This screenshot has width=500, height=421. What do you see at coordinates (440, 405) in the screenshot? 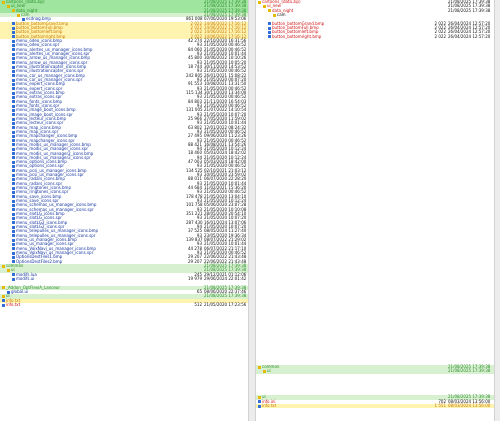
I see `entry-size: 1 551` at bounding box center [440, 405].